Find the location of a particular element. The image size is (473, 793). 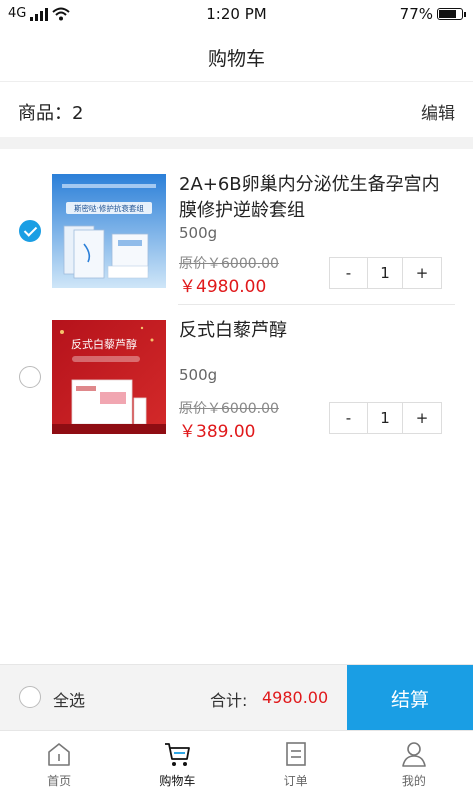

total-value: 4980.00 is located at coordinates (295, 697).